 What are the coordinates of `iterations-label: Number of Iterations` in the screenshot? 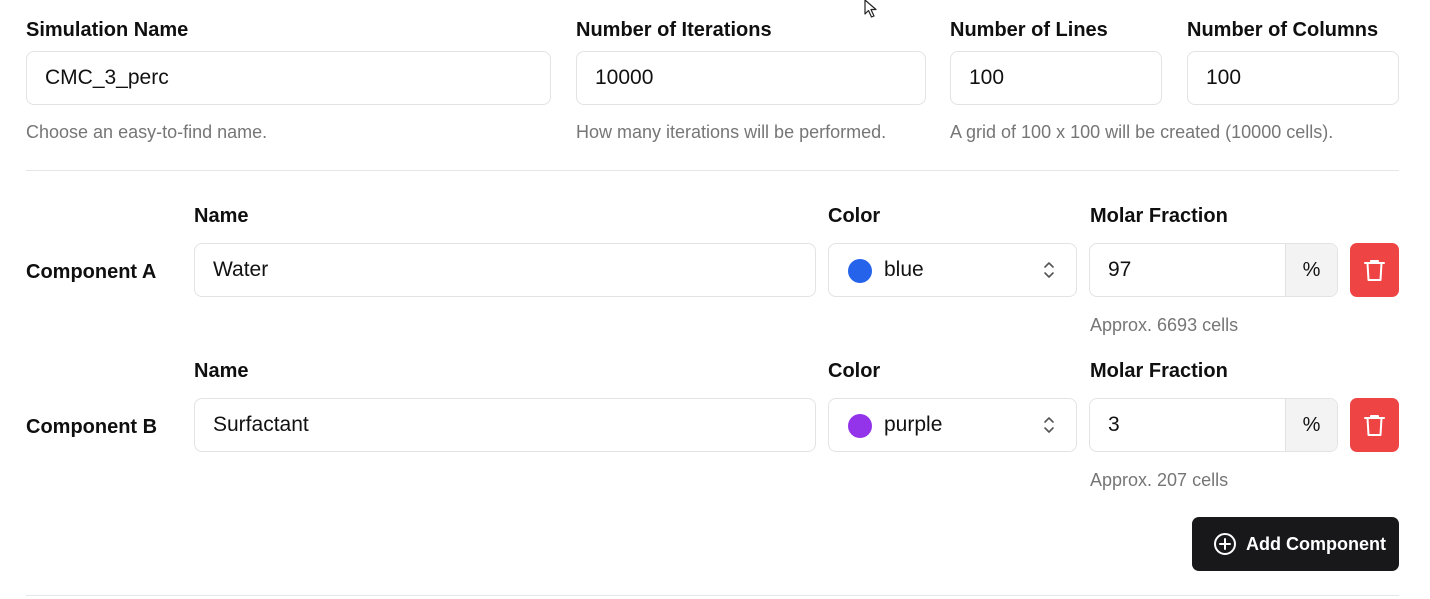 It's located at (674, 30).